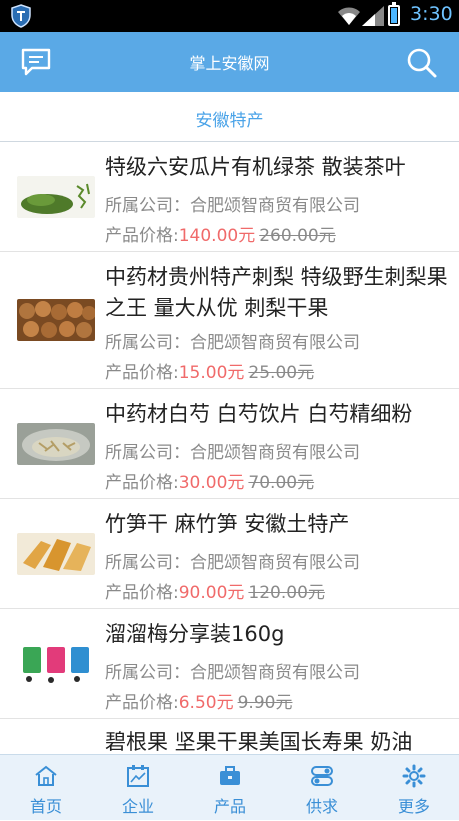 The image size is (459, 821). What do you see at coordinates (322, 776) in the screenshot?
I see `toggle-icon` at bounding box center [322, 776].